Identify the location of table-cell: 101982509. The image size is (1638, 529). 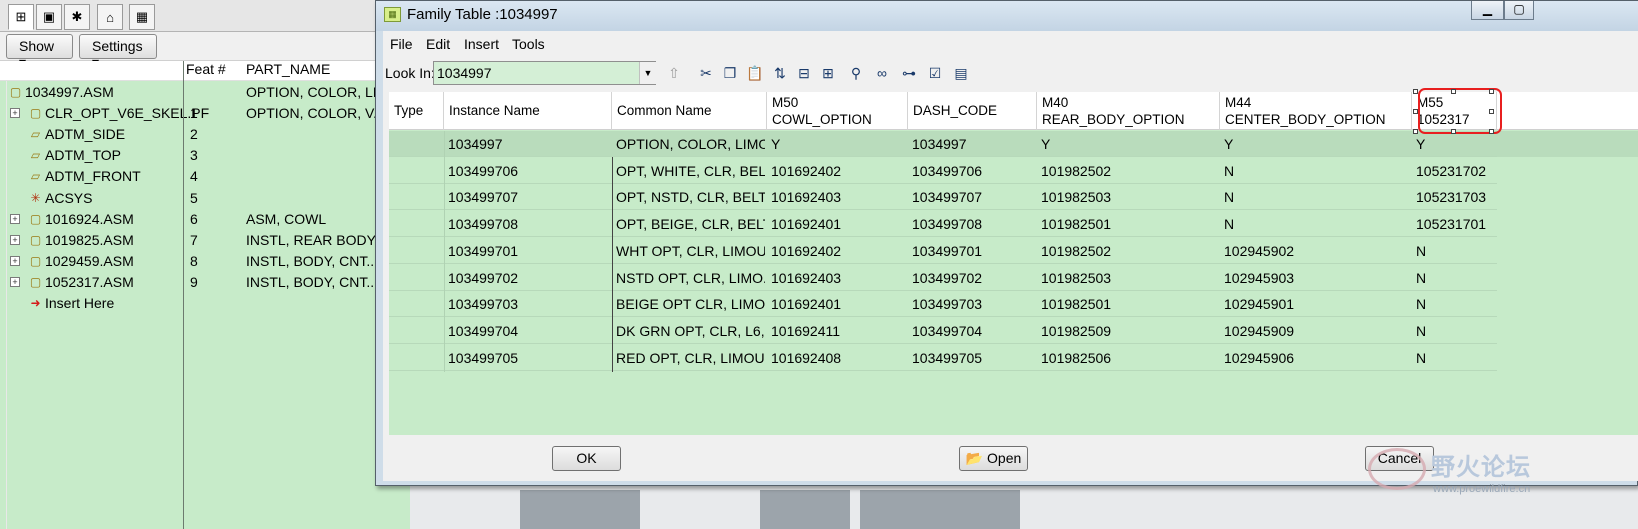
(1129, 331).